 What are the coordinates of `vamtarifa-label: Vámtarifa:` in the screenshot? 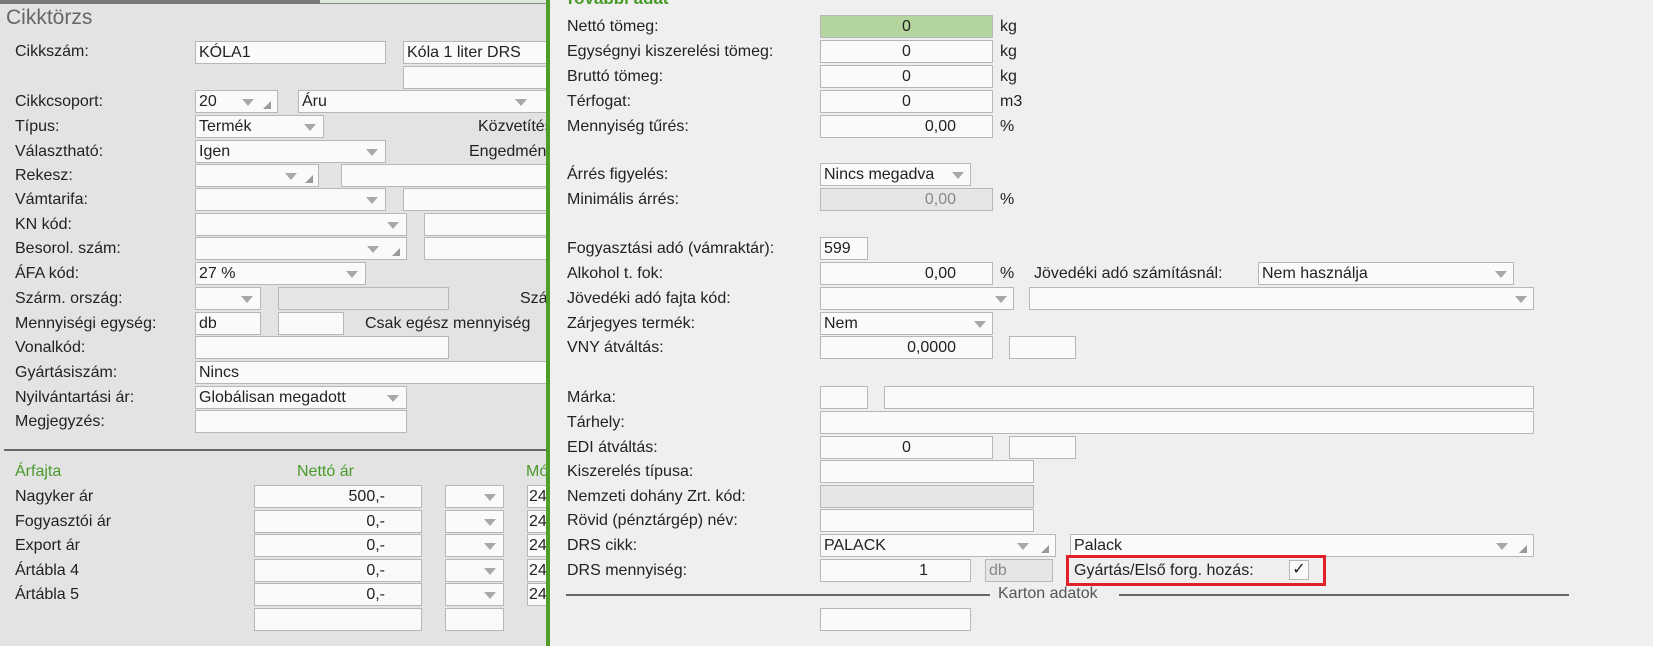 It's located at (51, 199).